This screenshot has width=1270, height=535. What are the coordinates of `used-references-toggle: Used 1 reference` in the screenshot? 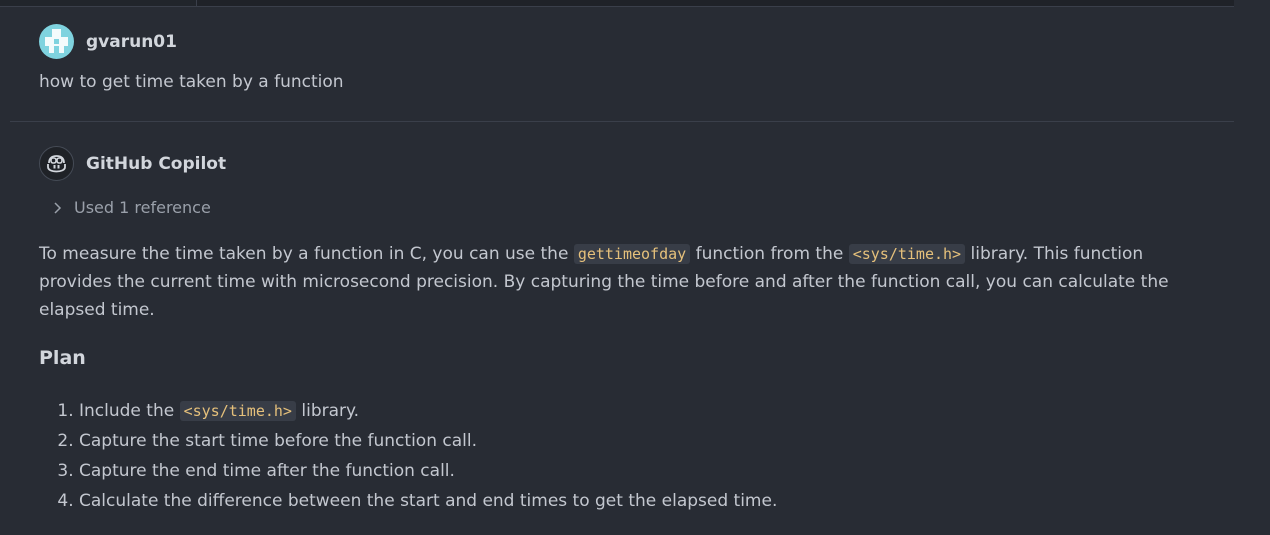 It's located at (130, 207).